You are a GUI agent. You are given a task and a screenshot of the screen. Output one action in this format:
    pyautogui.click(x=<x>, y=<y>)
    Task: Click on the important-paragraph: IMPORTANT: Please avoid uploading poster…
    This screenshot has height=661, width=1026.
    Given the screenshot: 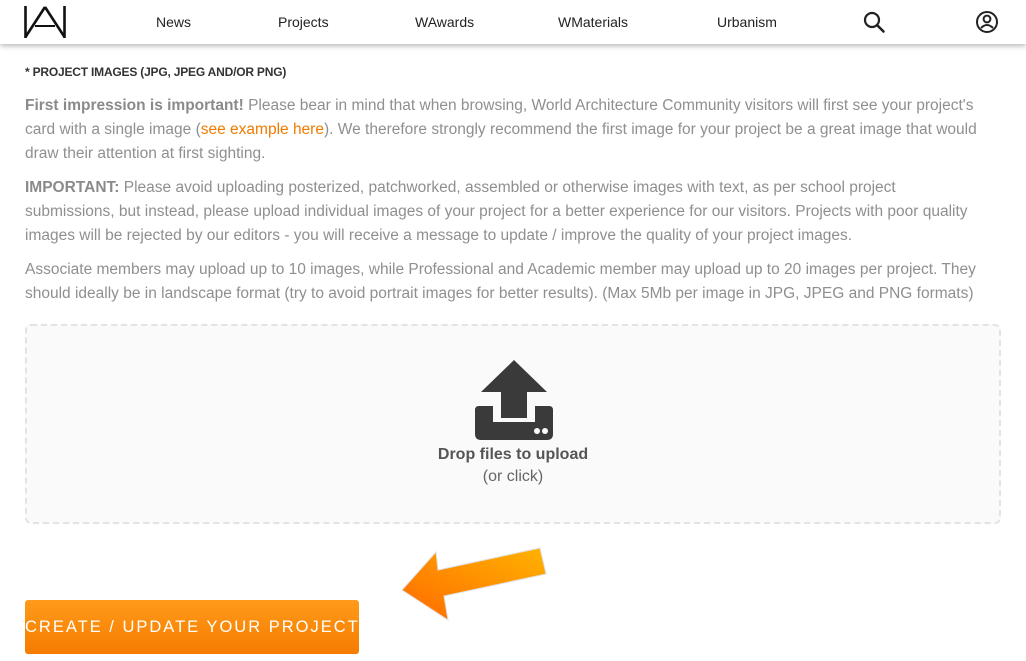 What is the action you would take?
    pyautogui.click(x=505, y=212)
    